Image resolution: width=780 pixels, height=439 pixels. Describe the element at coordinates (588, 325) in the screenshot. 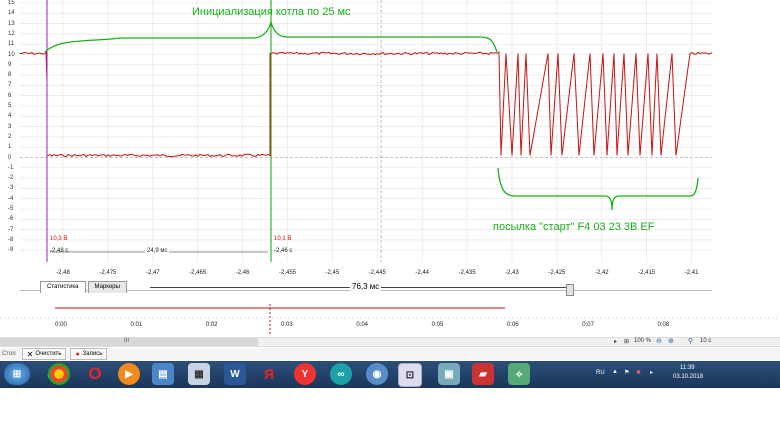

I see `overview-time-label: 0:07` at that location.